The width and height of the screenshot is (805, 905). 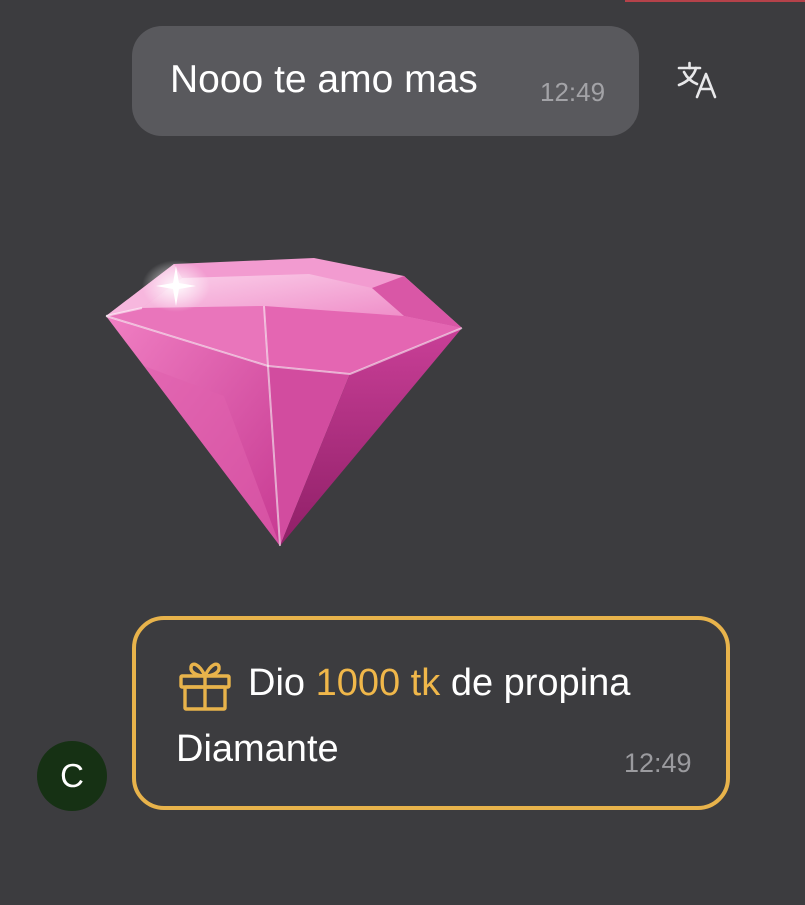 I want to click on gift-suffix: de propina, so click(x=540, y=683).